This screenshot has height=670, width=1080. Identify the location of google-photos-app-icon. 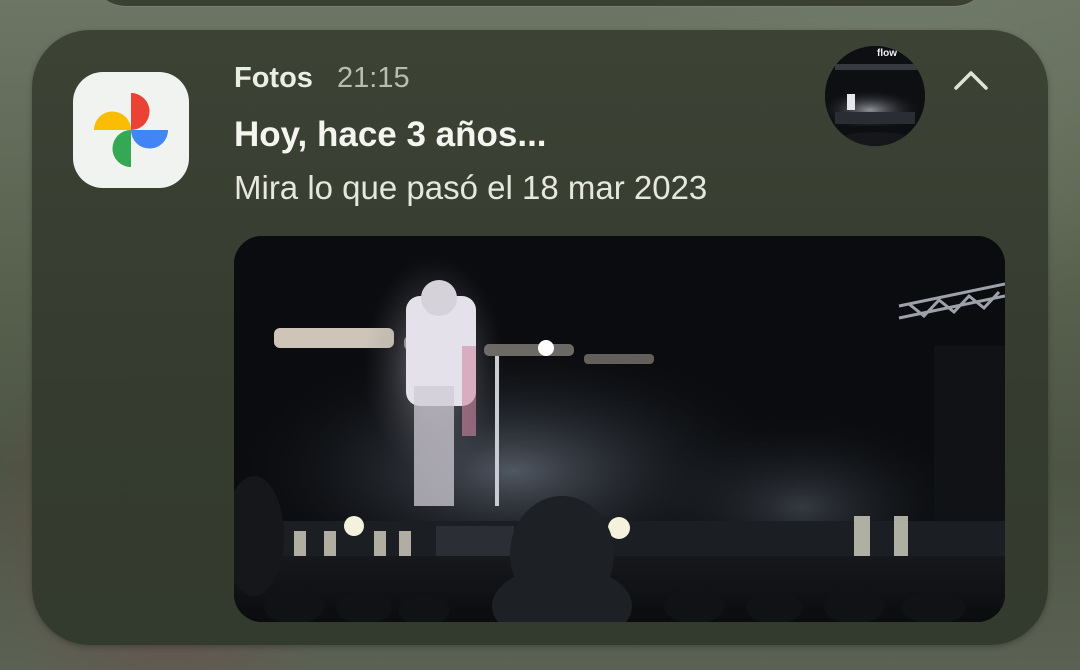
(131, 130).